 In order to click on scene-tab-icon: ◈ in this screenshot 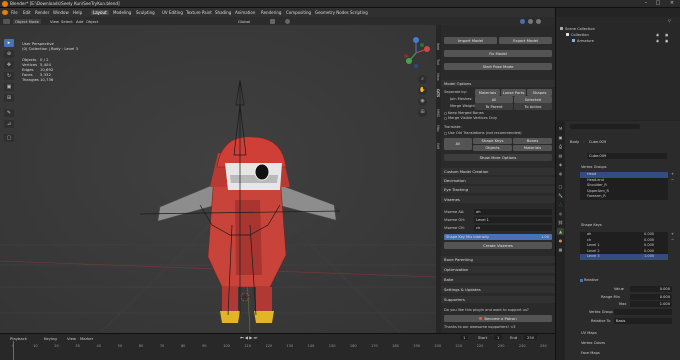, I will do `click(560, 164)`.